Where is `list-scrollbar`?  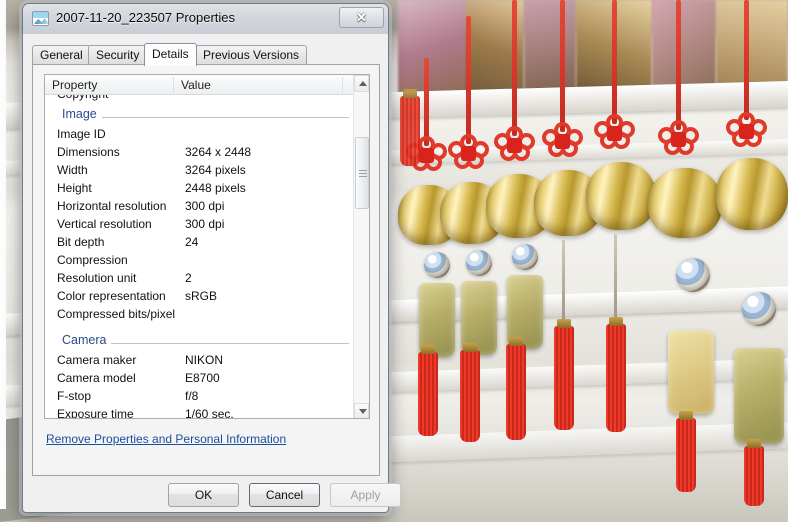 list-scrollbar is located at coordinates (361, 246).